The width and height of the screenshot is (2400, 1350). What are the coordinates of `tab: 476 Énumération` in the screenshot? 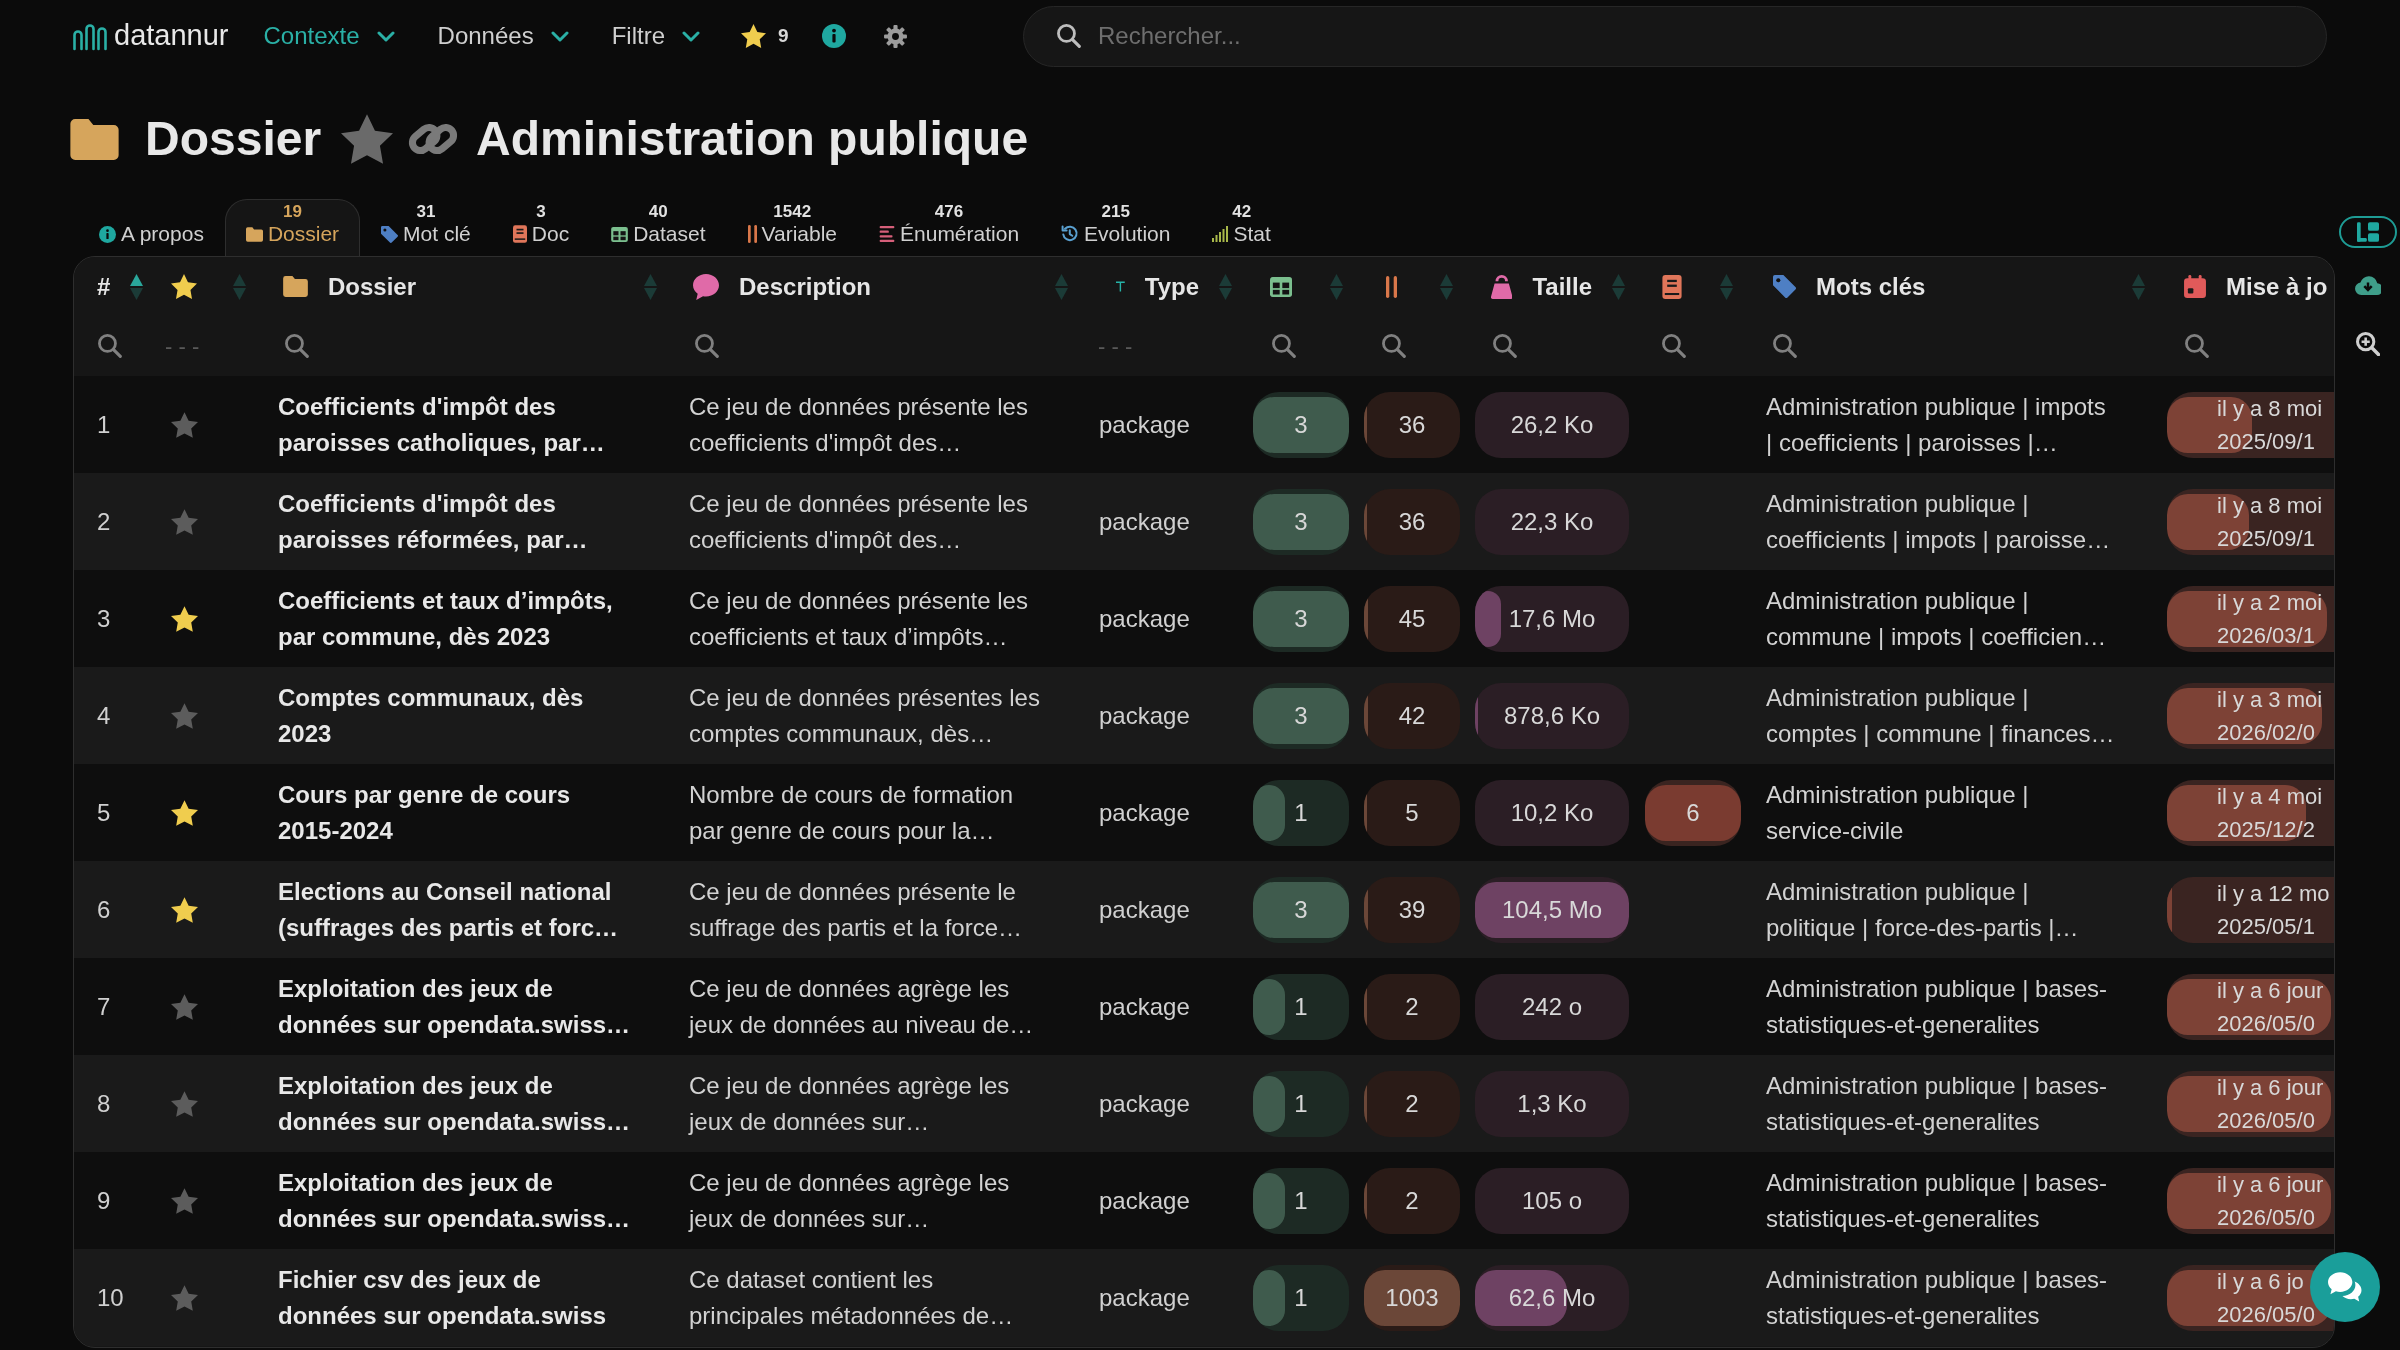 It's located at (949, 227).